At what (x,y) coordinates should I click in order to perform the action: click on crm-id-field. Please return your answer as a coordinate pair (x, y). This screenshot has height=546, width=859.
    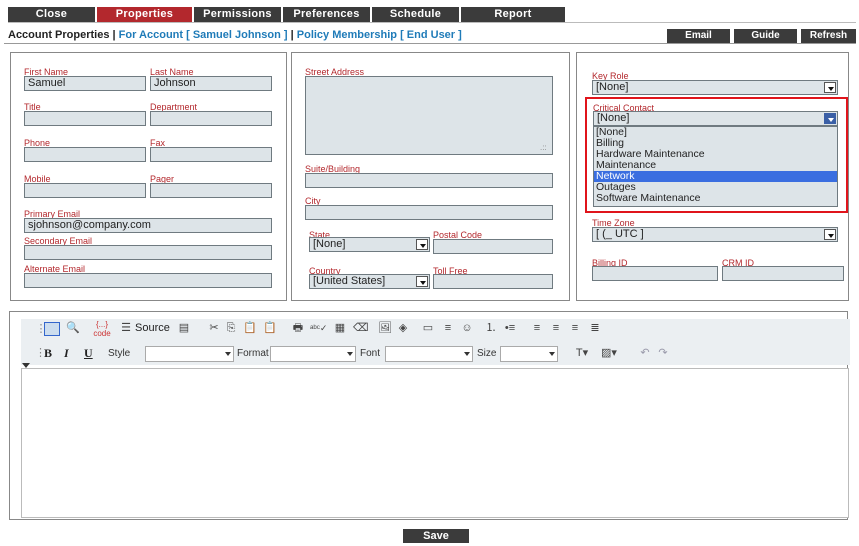
    Looking at the image, I should click on (783, 273).